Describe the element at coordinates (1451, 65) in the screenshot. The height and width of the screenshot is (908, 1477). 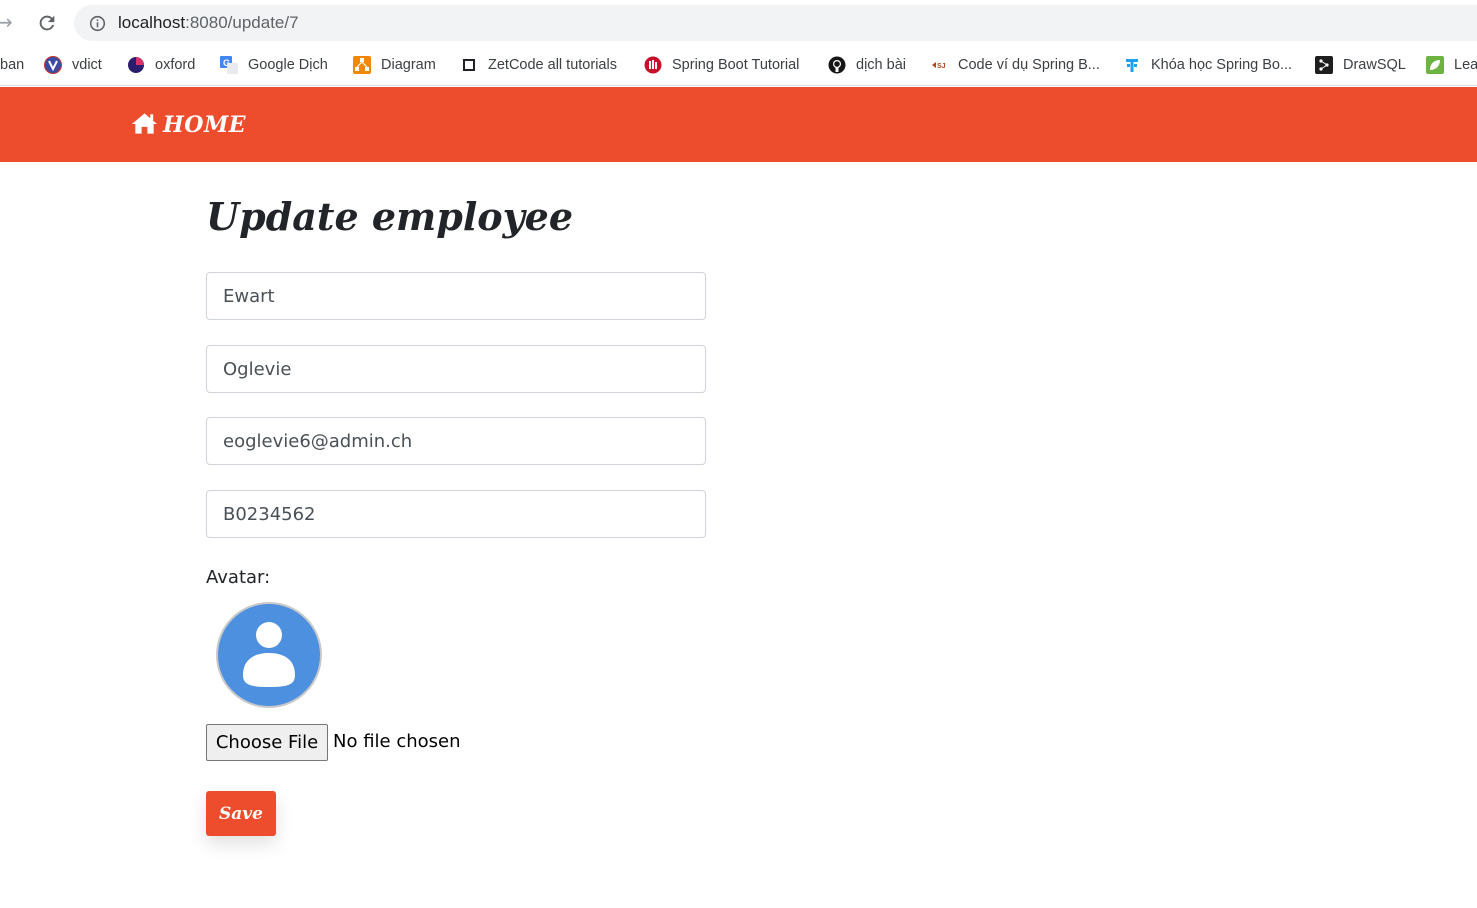
I see `bookmark-lea: Lea` at that location.